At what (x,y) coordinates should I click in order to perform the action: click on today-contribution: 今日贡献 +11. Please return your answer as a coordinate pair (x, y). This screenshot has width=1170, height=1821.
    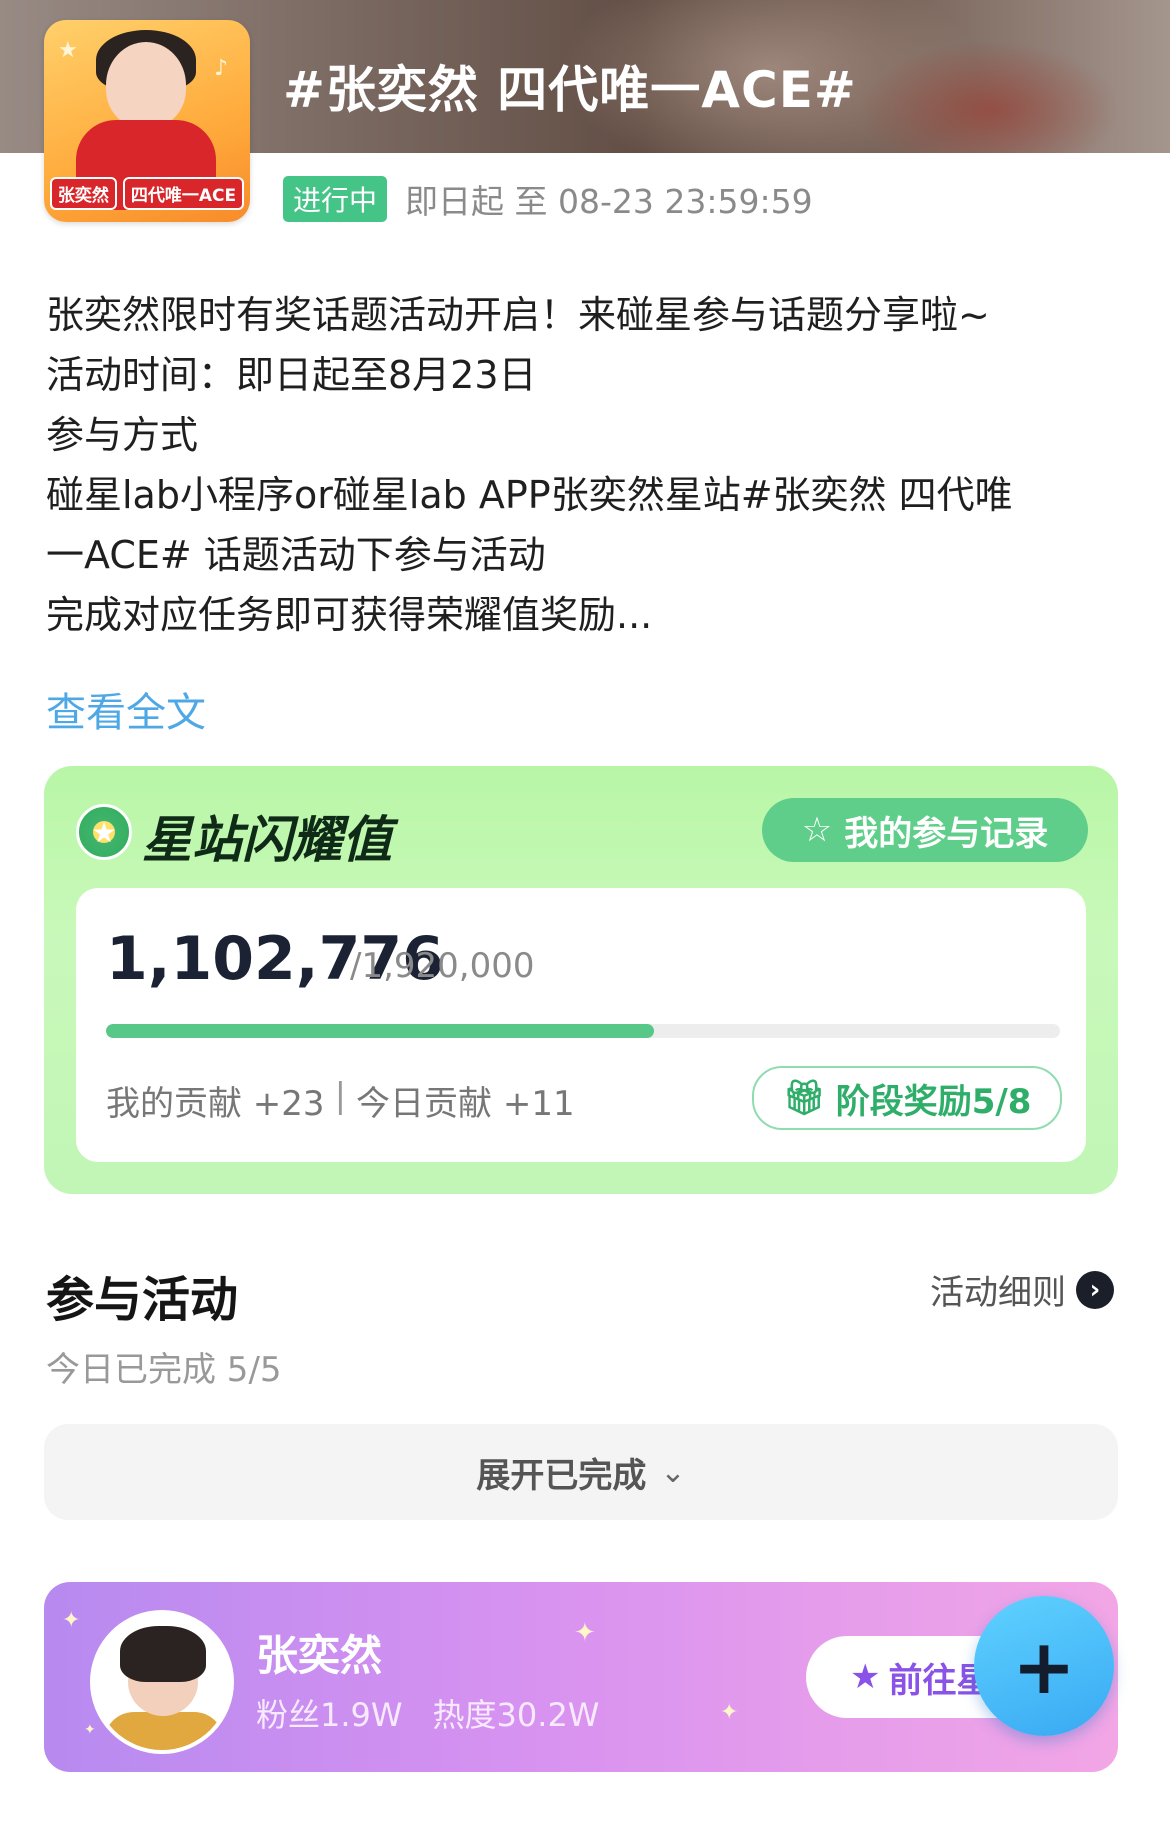
    Looking at the image, I should click on (465, 1104).